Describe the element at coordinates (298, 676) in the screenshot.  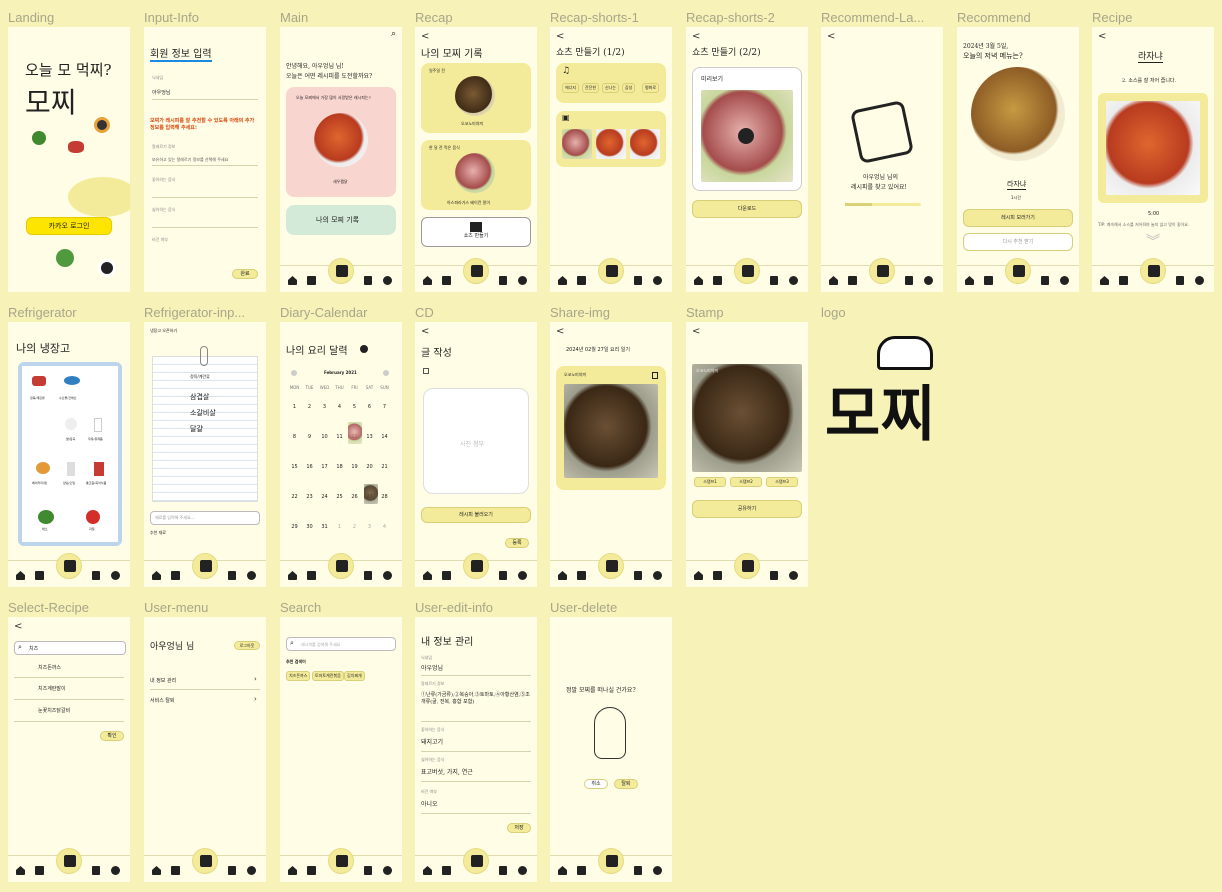
I see `recommended-keyword: 치즈돈까스` at that location.